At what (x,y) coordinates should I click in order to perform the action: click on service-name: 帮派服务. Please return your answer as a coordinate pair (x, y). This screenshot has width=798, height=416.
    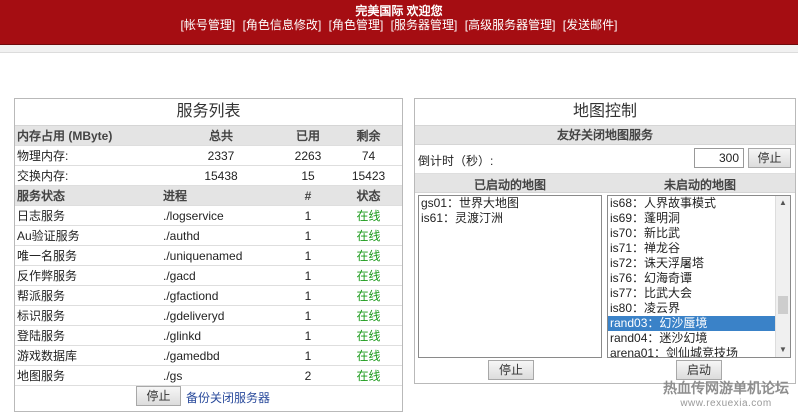
    Looking at the image, I should click on (88, 295).